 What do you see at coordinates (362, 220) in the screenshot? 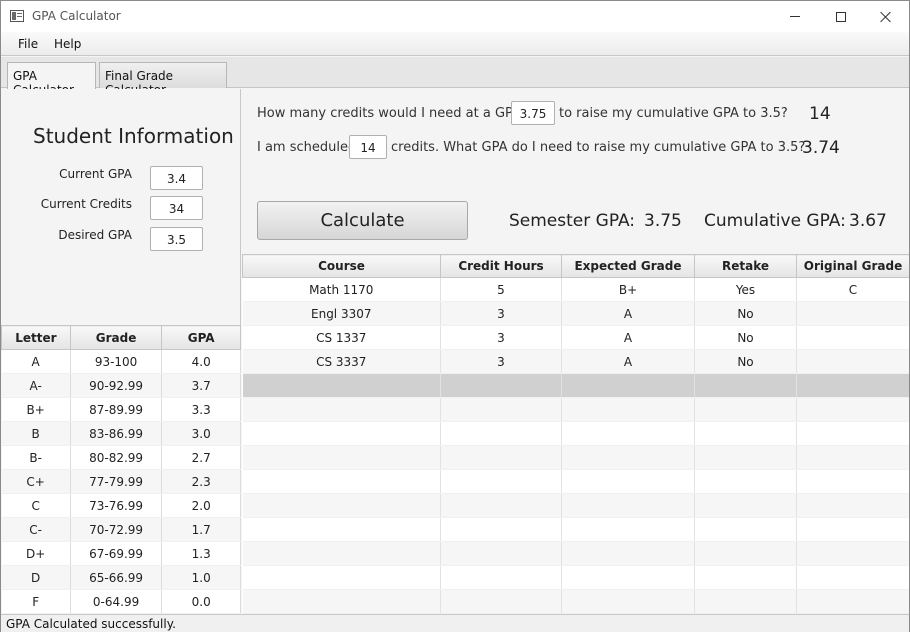
I see `calculate-button: Calculate` at bounding box center [362, 220].